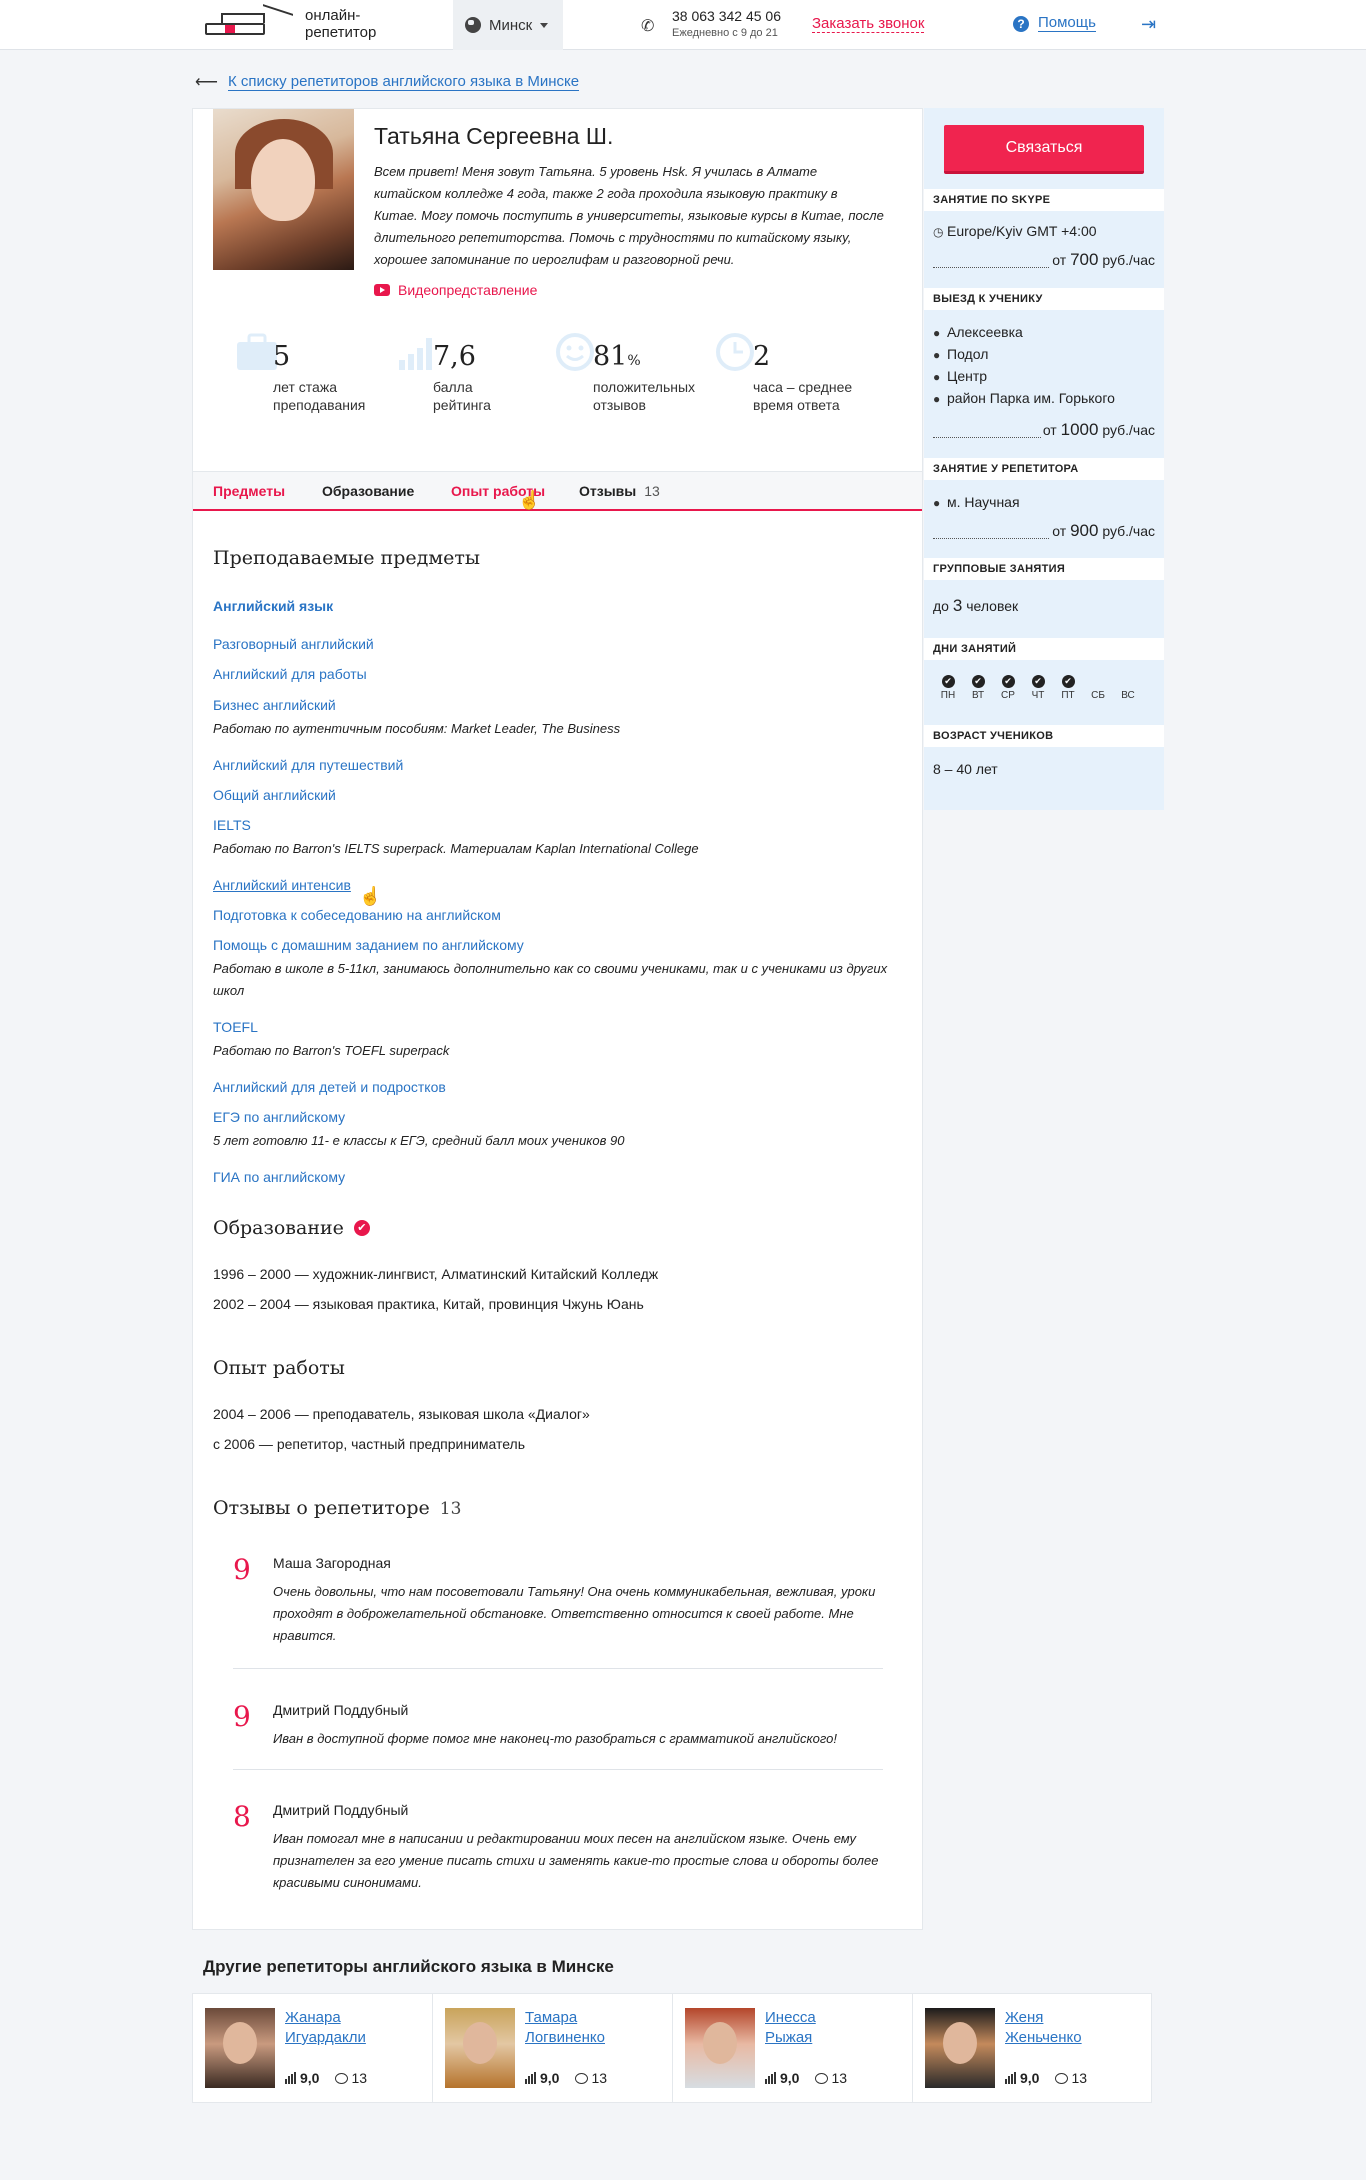 The image size is (1366, 2180). What do you see at coordinates (965, 769) in the screenshot?
I see `age-range: 8 – 40 лет` at bounding box center [965, 769].